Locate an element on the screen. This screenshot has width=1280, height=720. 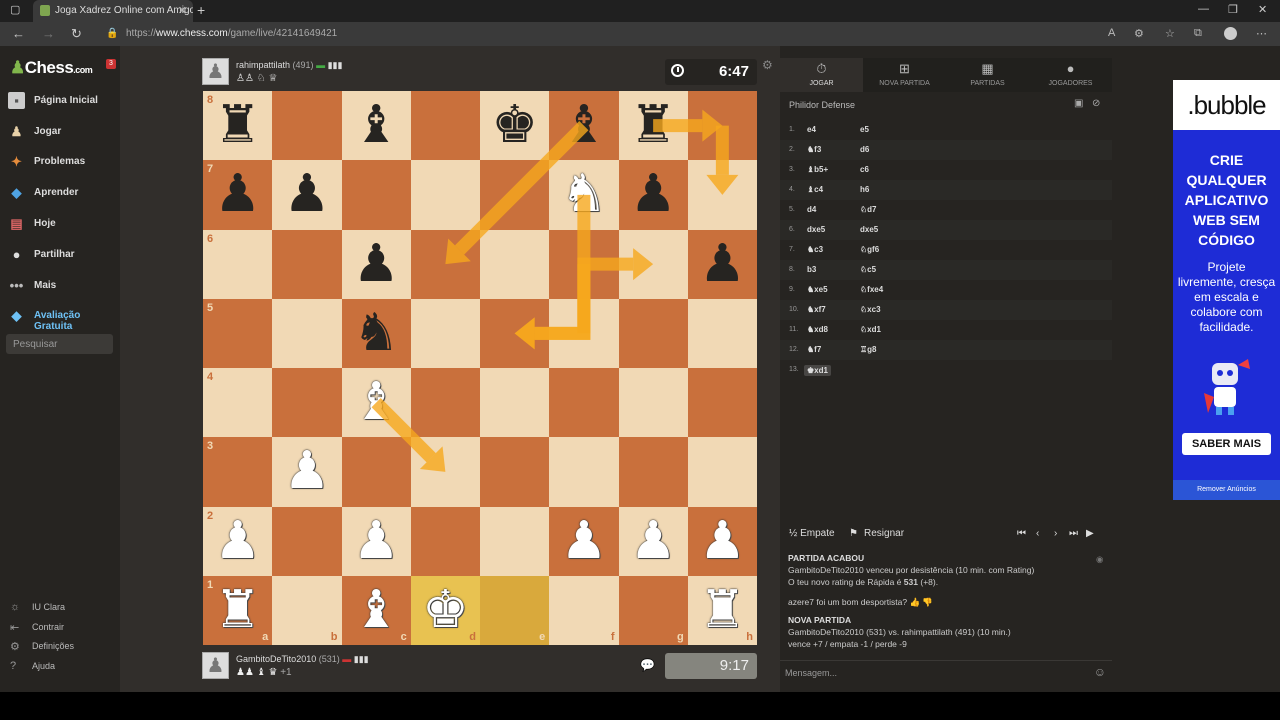
piece-c6: ♟ is located at coordinates (376, 264).